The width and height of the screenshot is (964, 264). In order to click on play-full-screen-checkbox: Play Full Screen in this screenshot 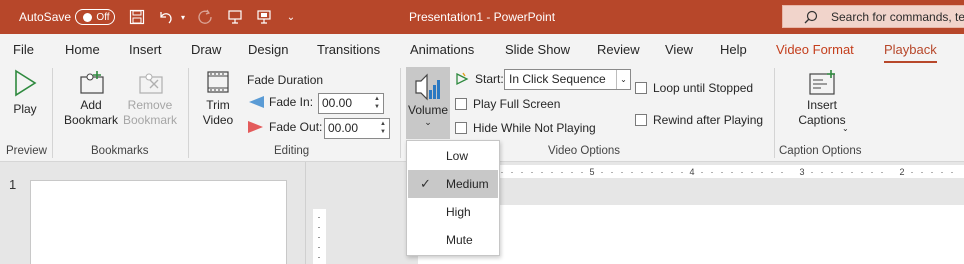, I will do `click(507, 104)`.